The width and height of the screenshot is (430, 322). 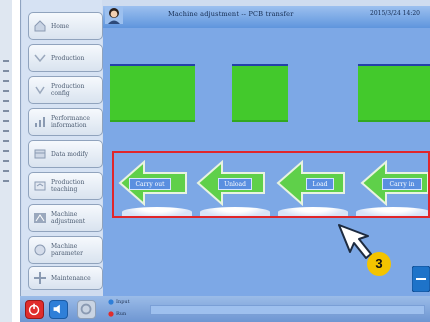 I want to click on sidebar-item-machine-parameter: Machine parameter, so click(x=65, y=250).